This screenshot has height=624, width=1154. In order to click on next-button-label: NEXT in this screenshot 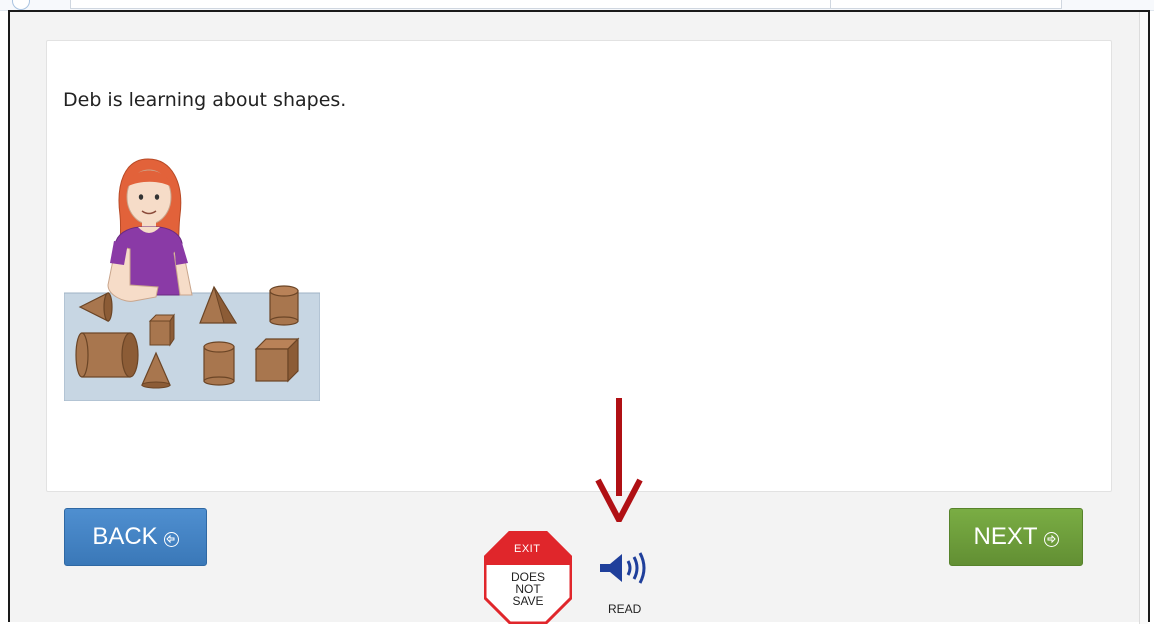, I will do `click(1005, 536)`.